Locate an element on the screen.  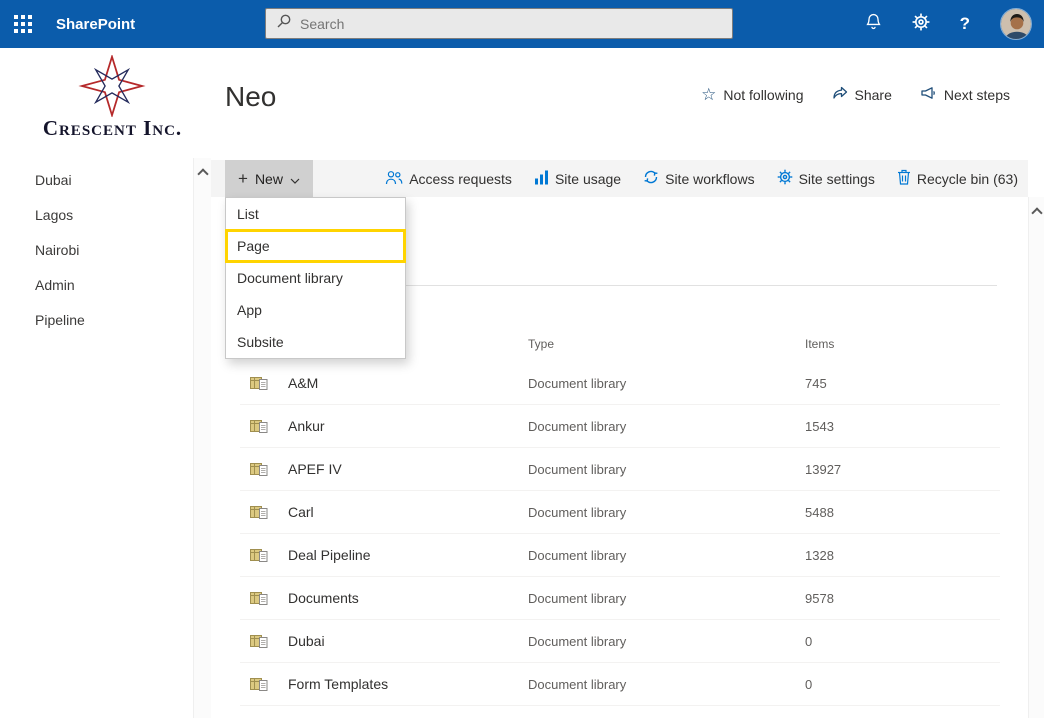
search-icon is located at coordinates (284, 23).